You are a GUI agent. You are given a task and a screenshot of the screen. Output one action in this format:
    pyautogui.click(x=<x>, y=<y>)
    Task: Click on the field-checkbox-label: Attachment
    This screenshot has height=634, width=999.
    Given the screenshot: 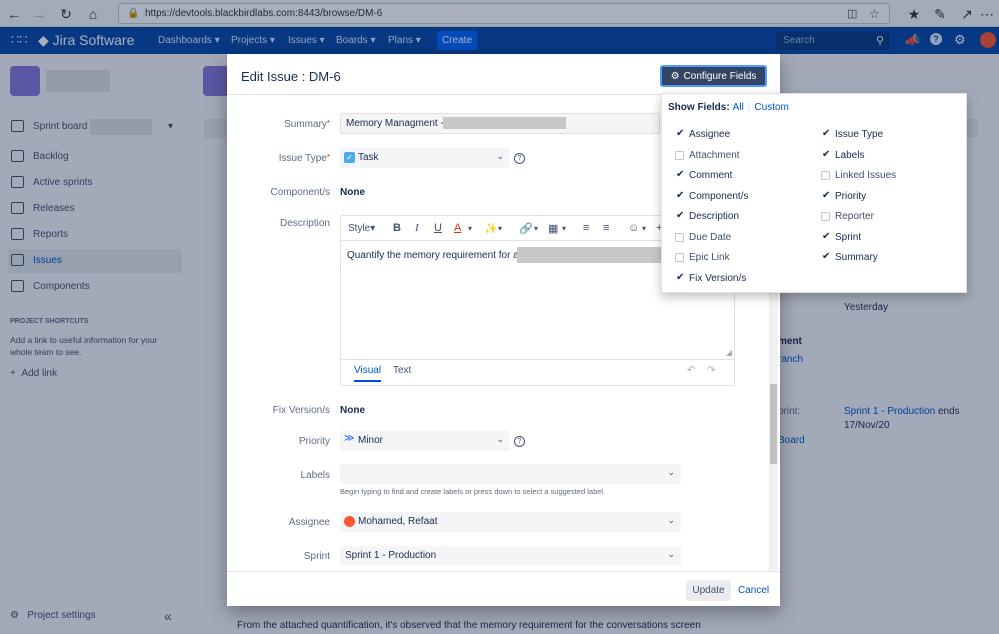 What is the action you would take?
    pyautogui.click(x=714, y=155)
    